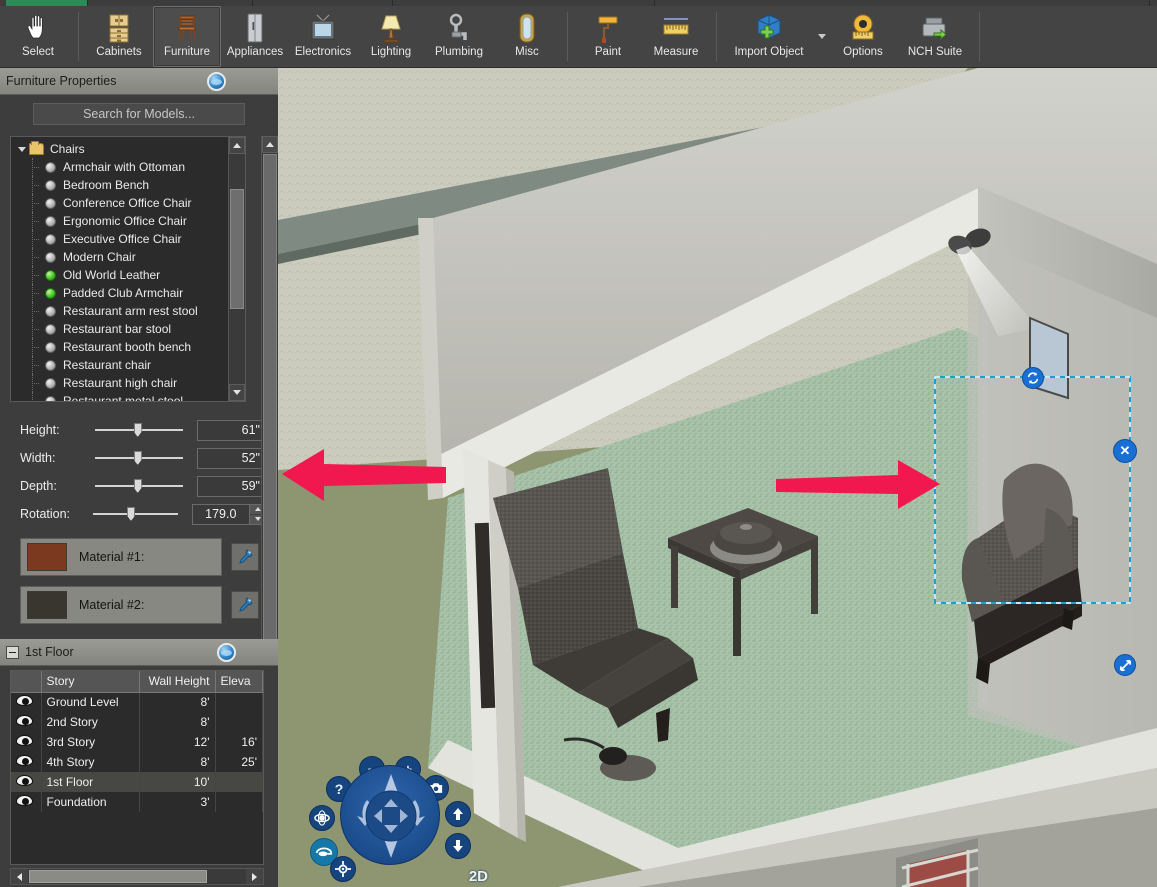 The image size is (1157, 887). I want to click on panel-vertical-scrollbar, so click(269, 418).